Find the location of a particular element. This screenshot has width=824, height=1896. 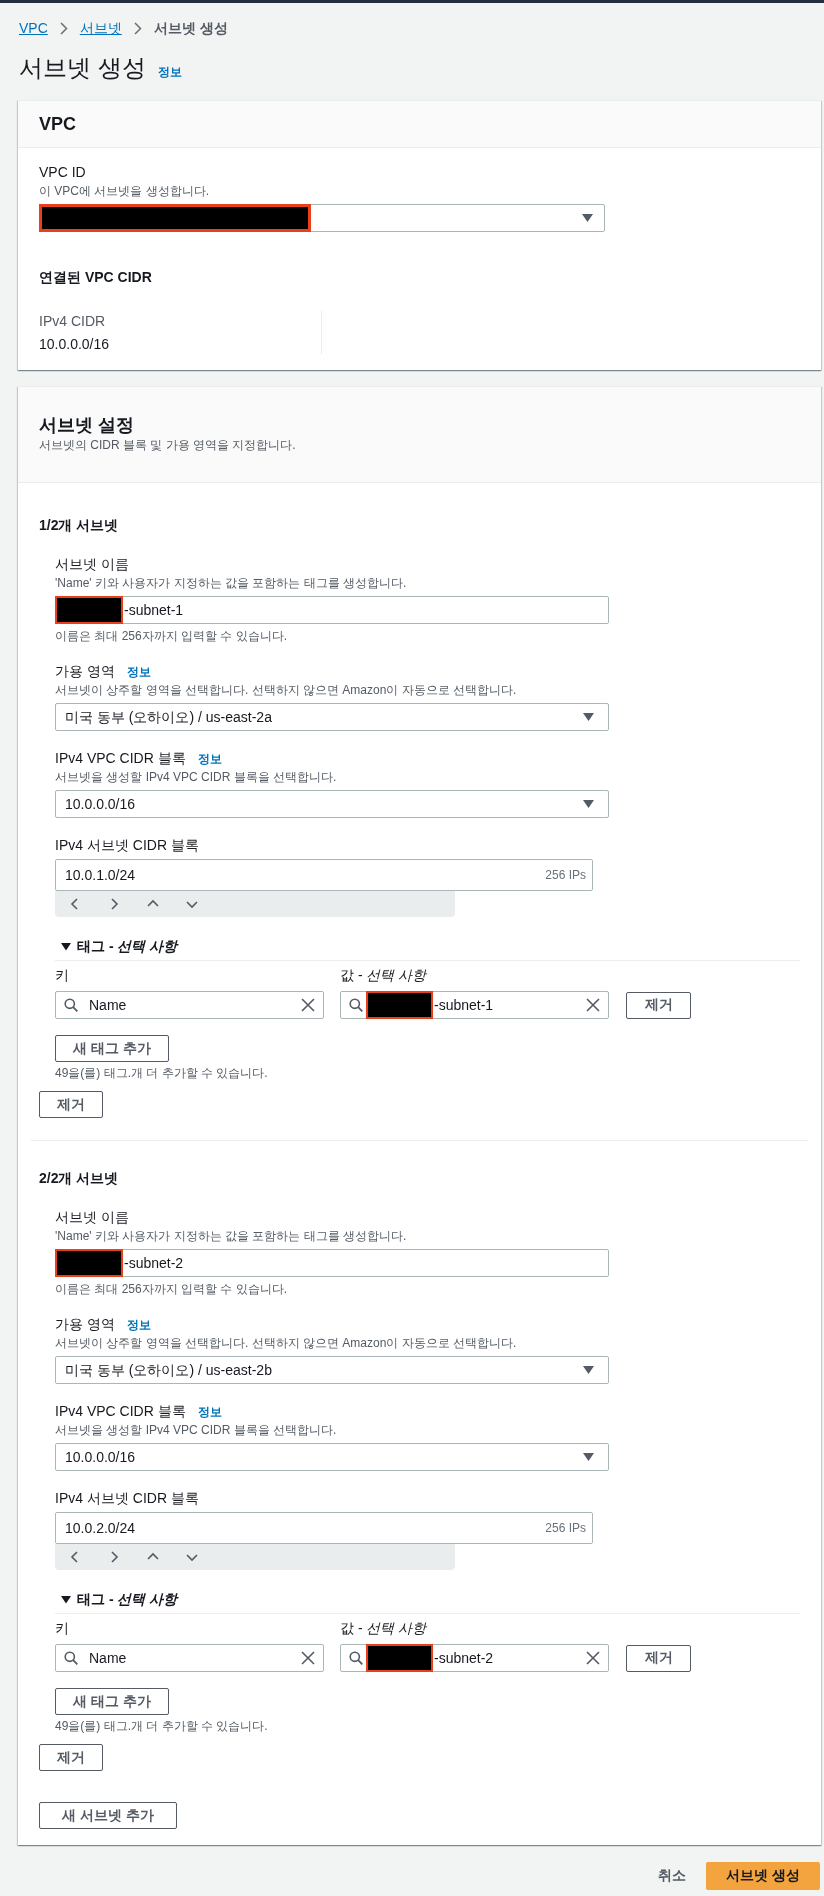

text-input: -subnet-1 is located at coordinates (332, 610).